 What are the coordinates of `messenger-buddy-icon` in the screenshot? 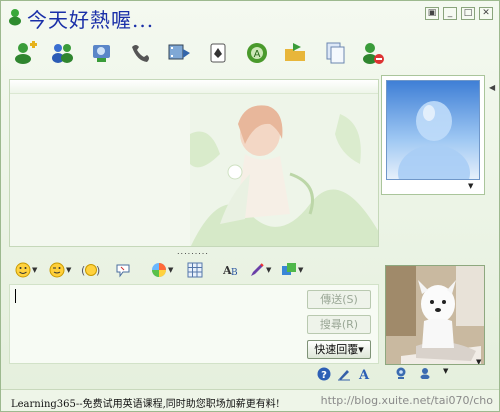 It's located at (15, 17).